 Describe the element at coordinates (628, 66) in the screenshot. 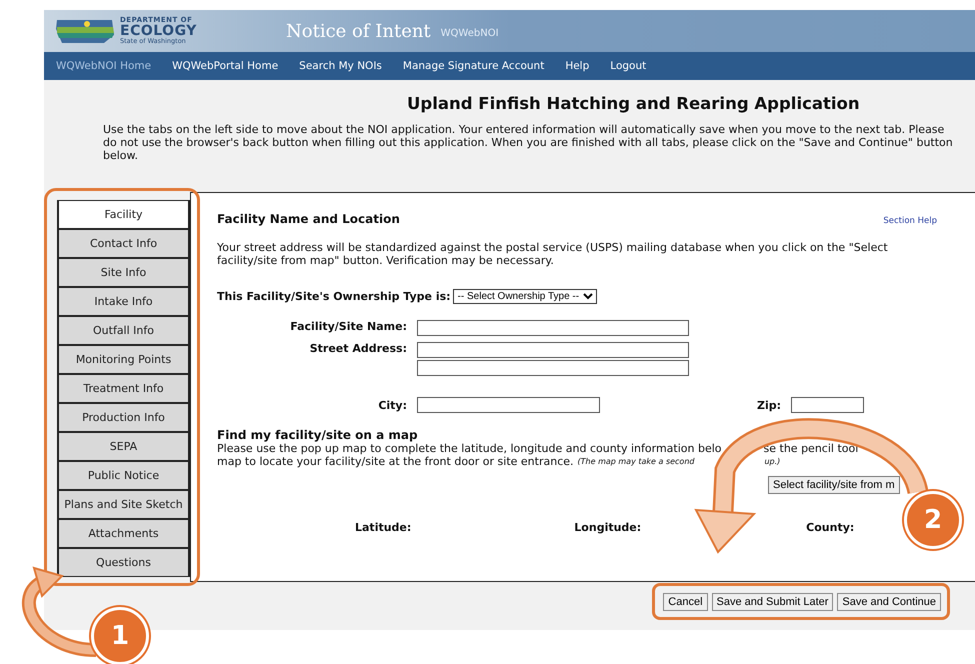

I see `nav-link: Logout` at that location.